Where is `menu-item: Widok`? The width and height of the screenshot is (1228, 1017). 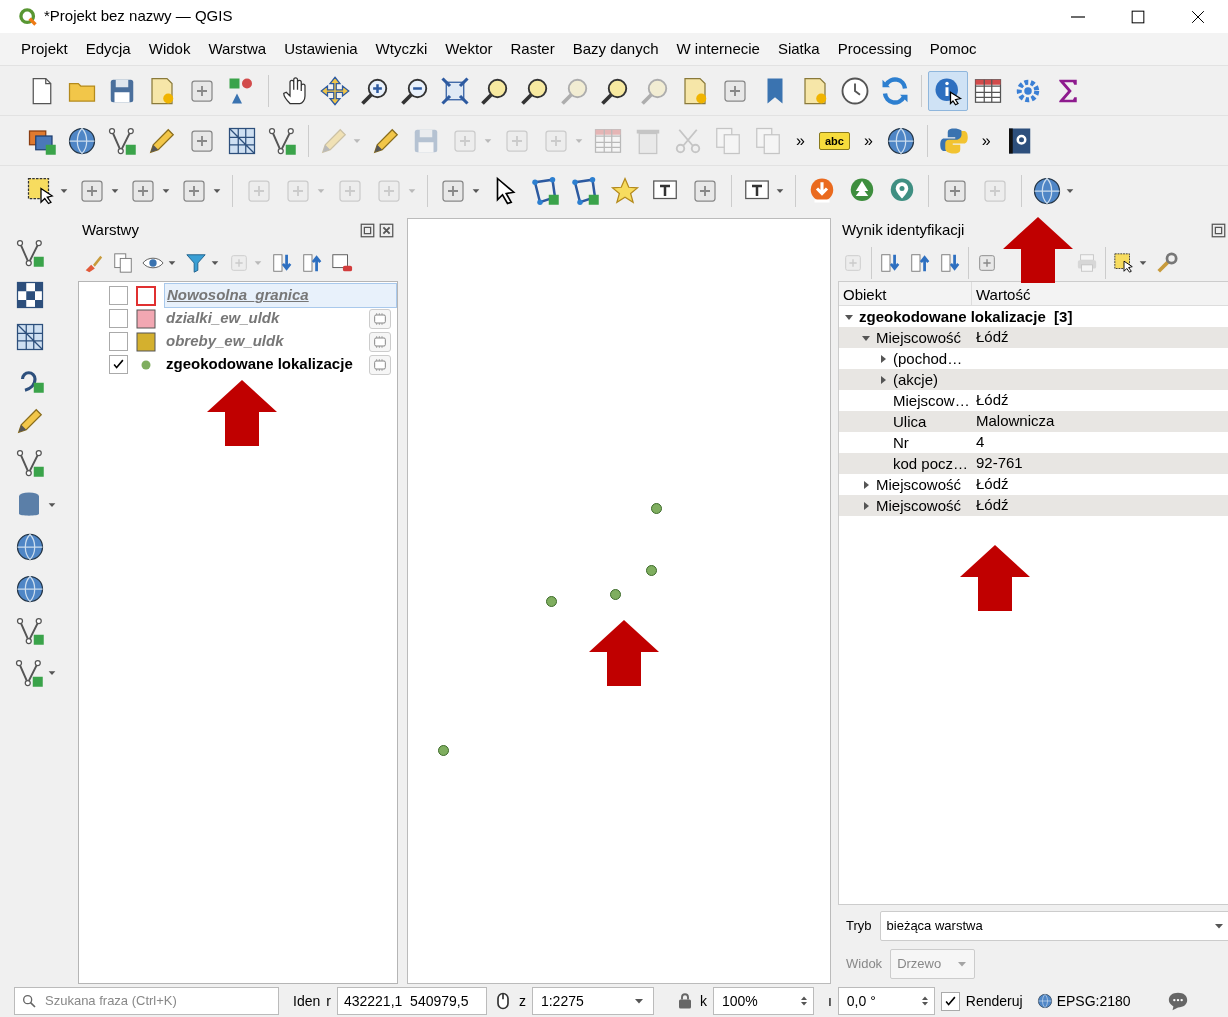
menu-item: Widok is located at coordinates (169, 49).